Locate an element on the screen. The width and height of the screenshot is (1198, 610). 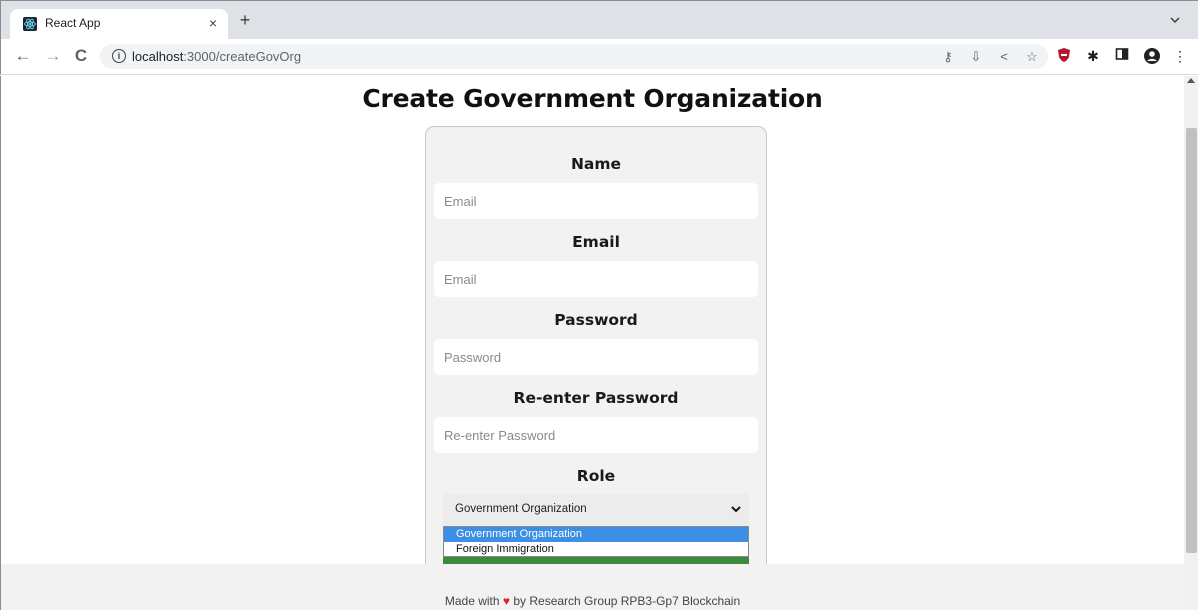
browser-tab-bar: React App × + is located at coordinates (599, 20).